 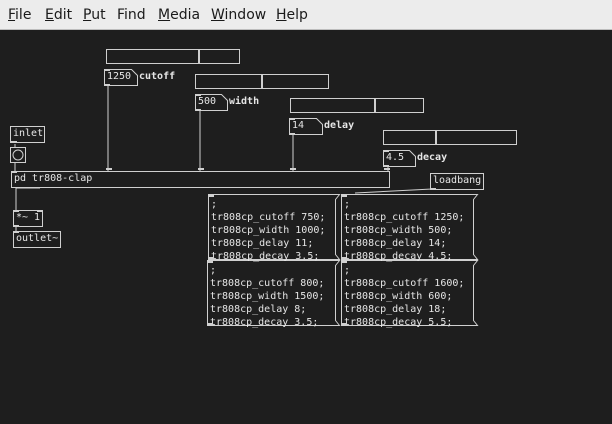 I want to click on menu-media: Media, so click(x=179, y=15).